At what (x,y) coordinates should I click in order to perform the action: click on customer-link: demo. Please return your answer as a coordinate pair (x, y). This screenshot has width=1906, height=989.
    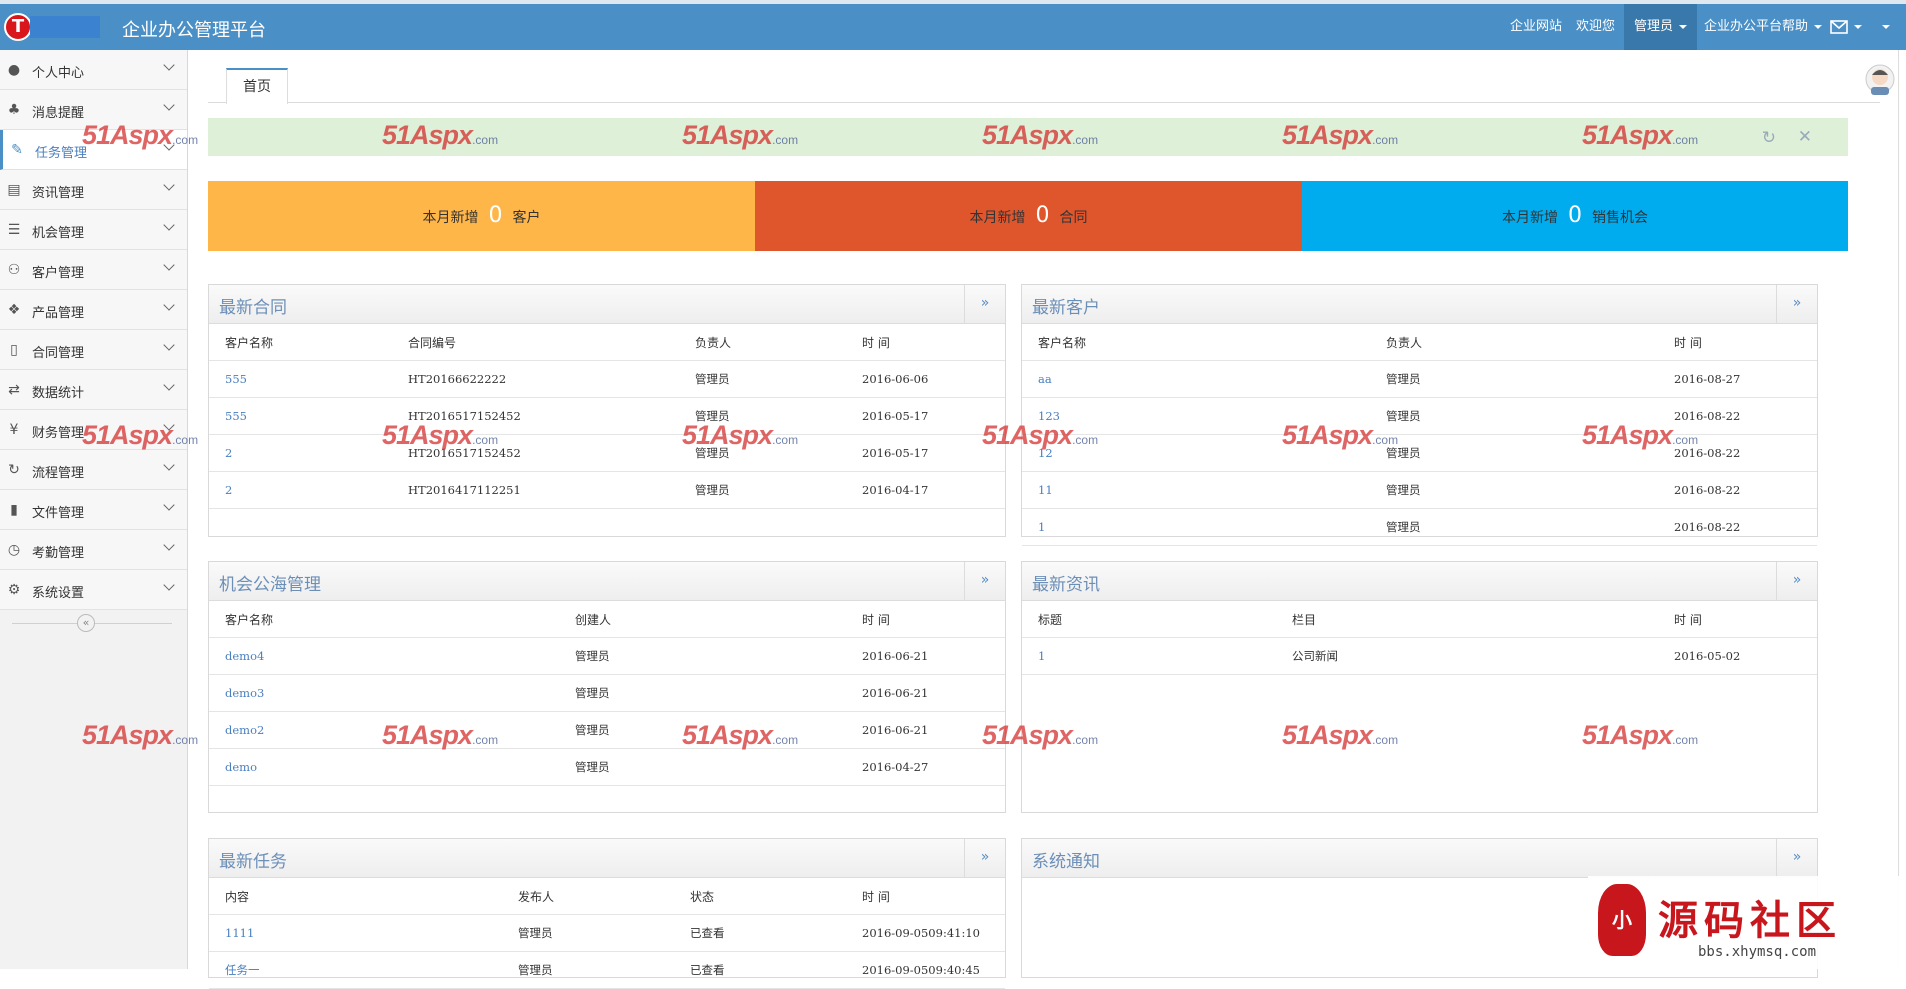
    Looking at the image, I should click on (384, 767).